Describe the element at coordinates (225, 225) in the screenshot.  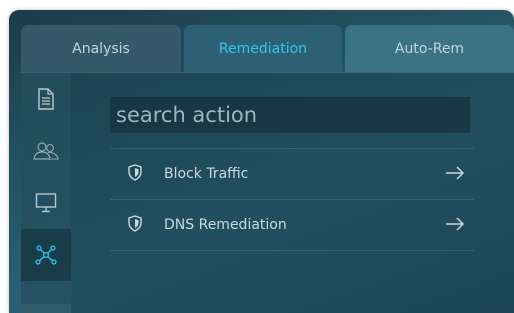
I see `action-label: DNS Remediation` at that location.